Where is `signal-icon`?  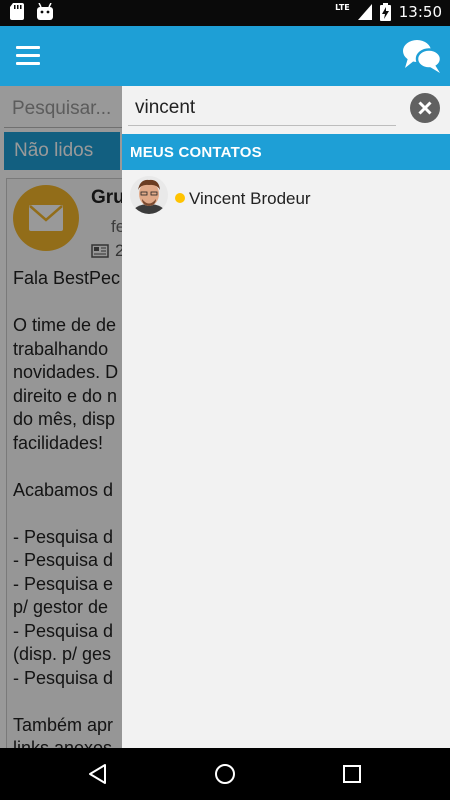
signal-icon is located at coordinates (364, 12).